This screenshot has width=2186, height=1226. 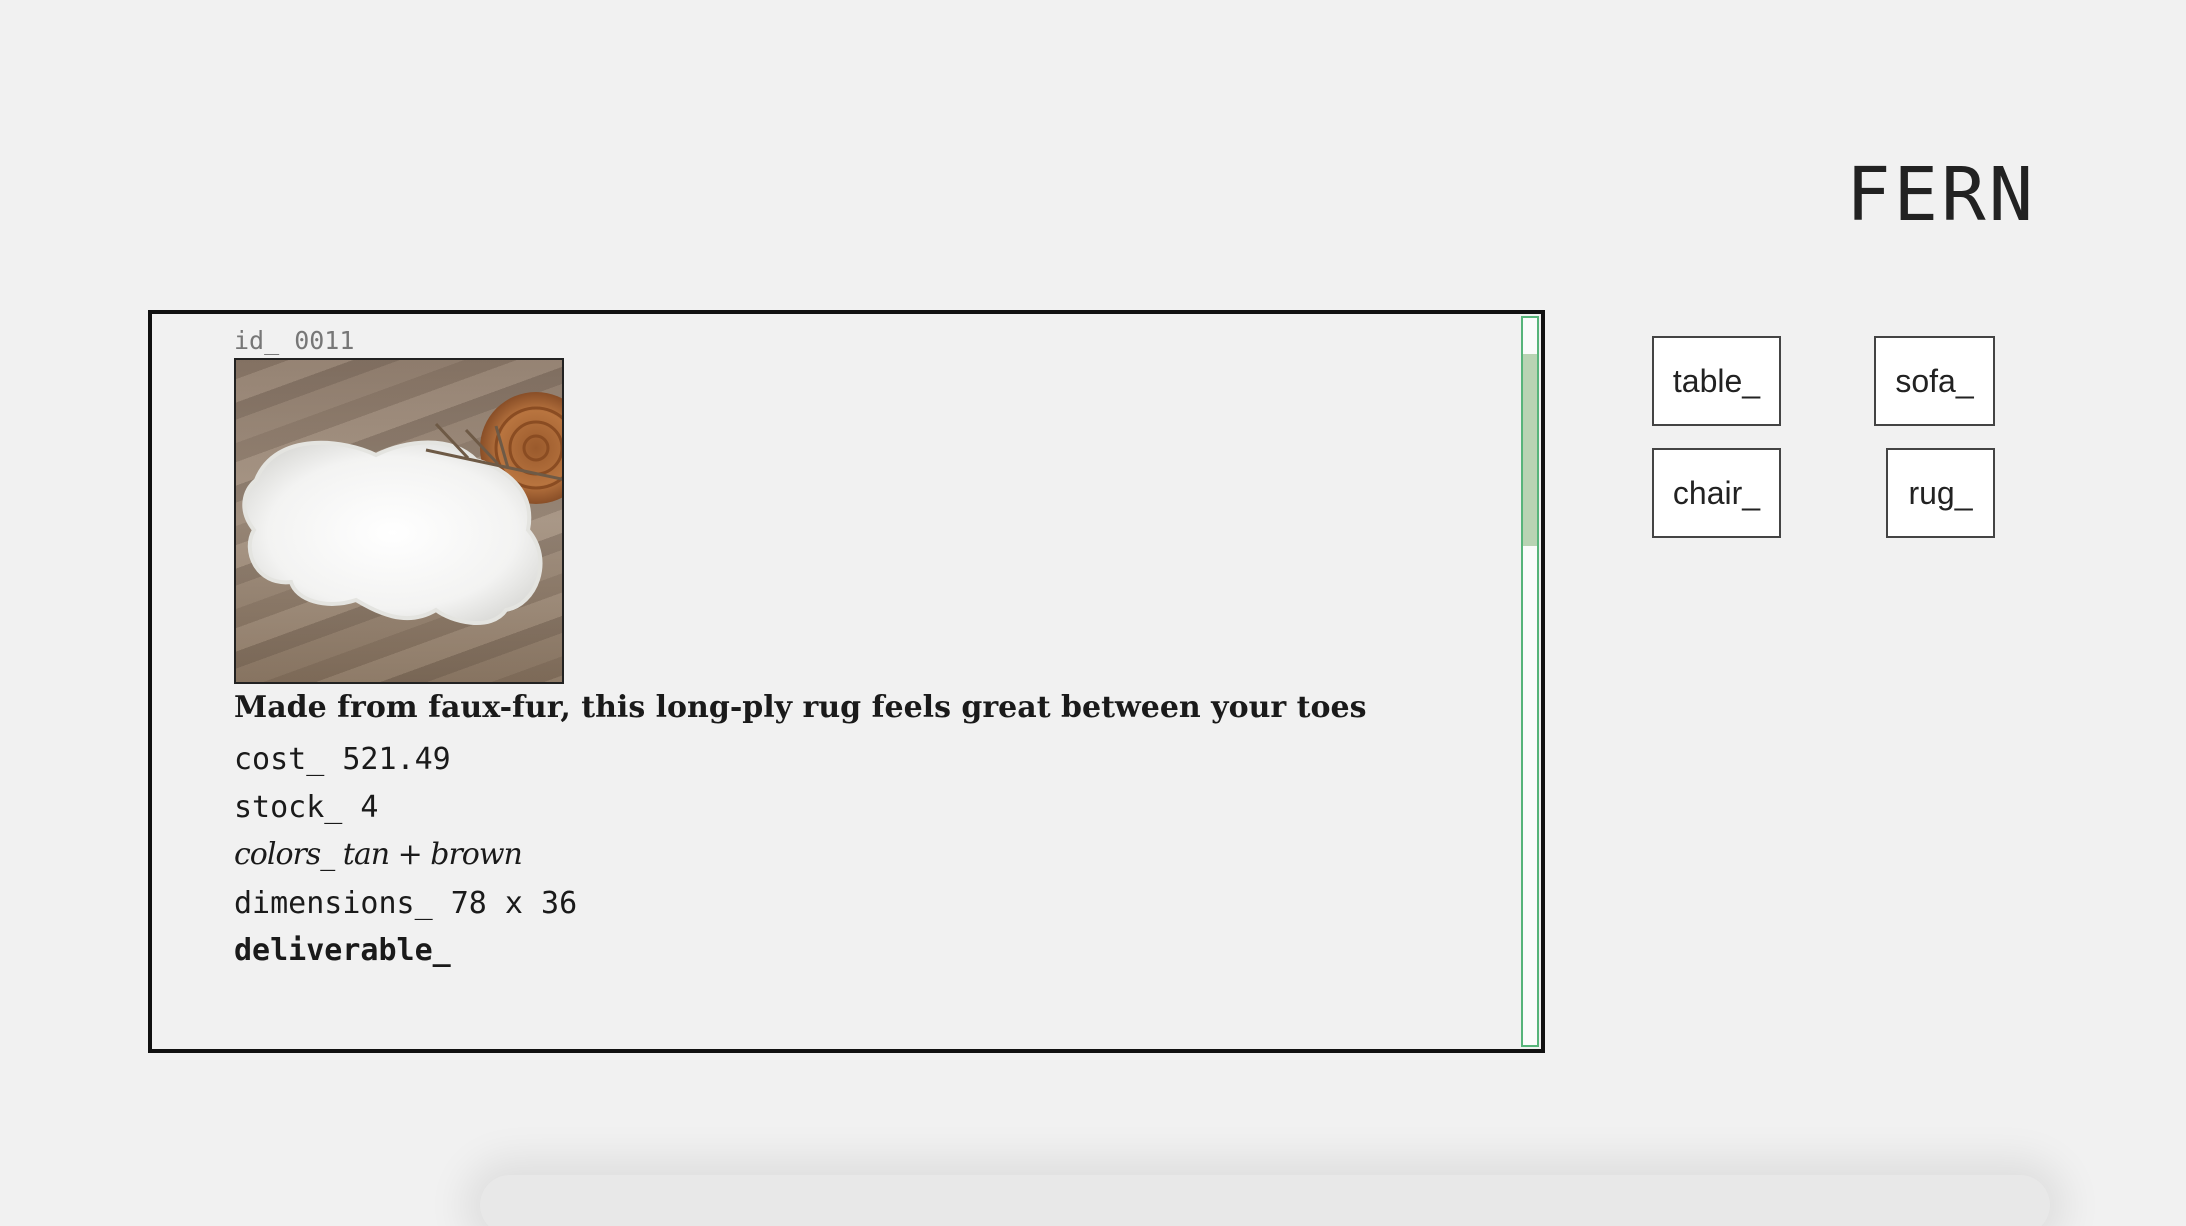 What do you see at coordinates (1716, 493) in the screenshot?
I see `category-chair-button: chair_` at bounding box center [1716, 493].